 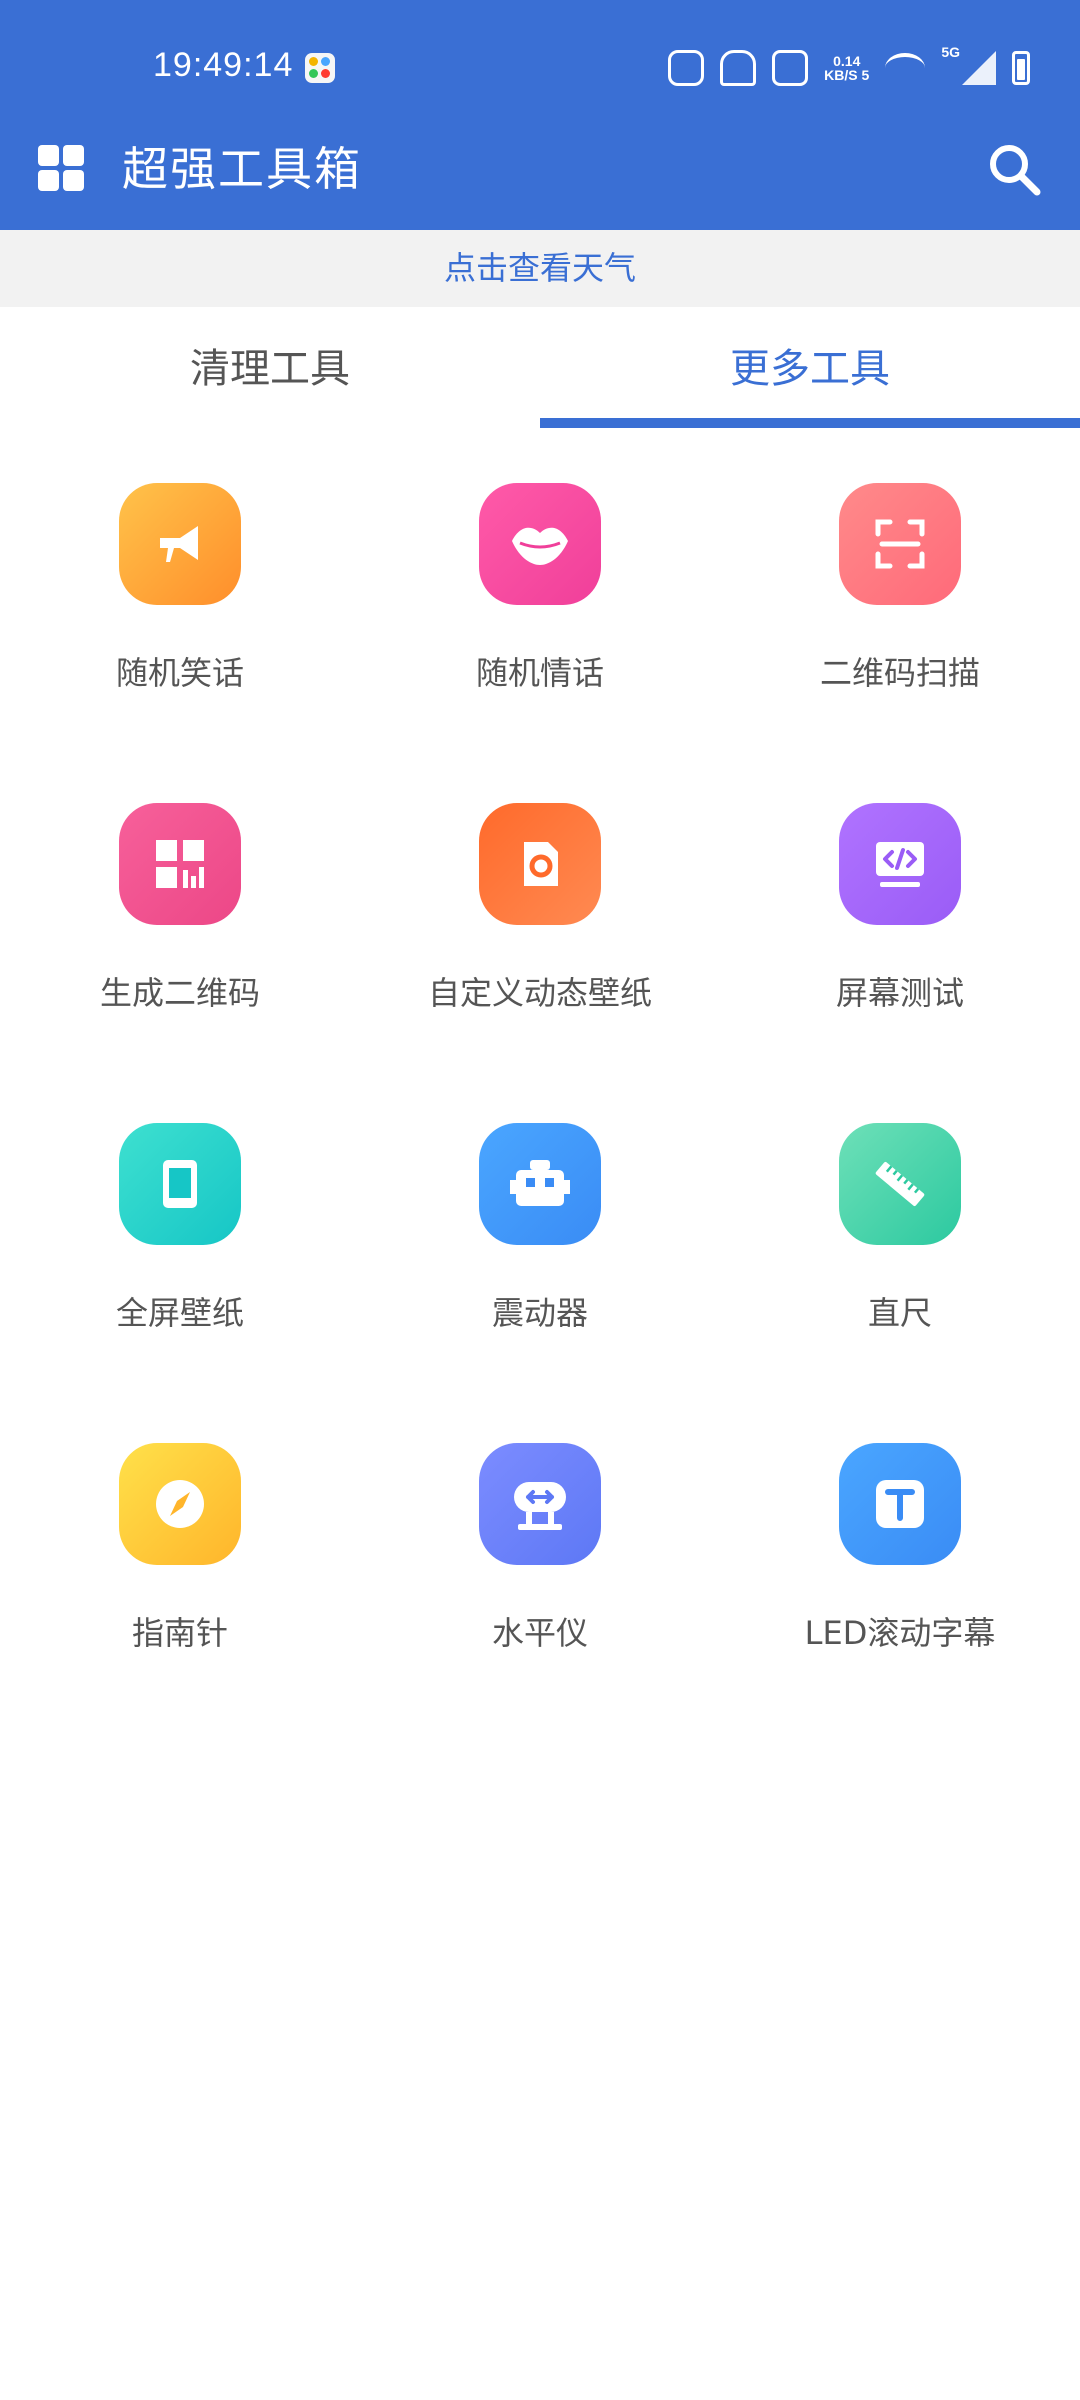 I want to click on tool-label: 直尺, so click(x=899, y=1313).